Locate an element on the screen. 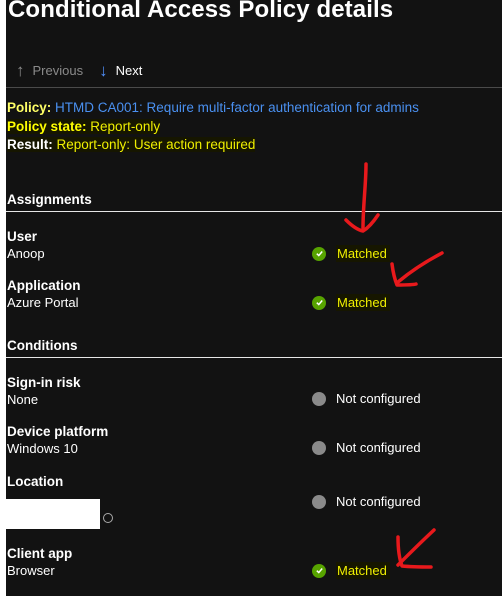 The height and width of the screenshot is (596, 502). result-label: Result: is located at coordinates (30, 144).